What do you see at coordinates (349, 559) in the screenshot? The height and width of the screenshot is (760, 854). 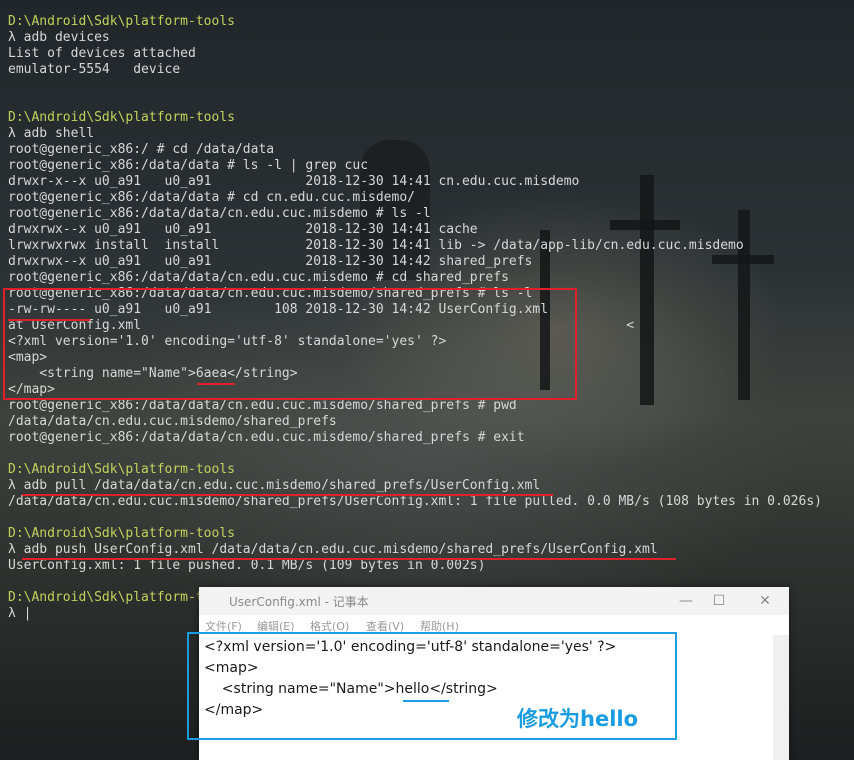 I see `push-command-underline` at bounding box center [349, 559].